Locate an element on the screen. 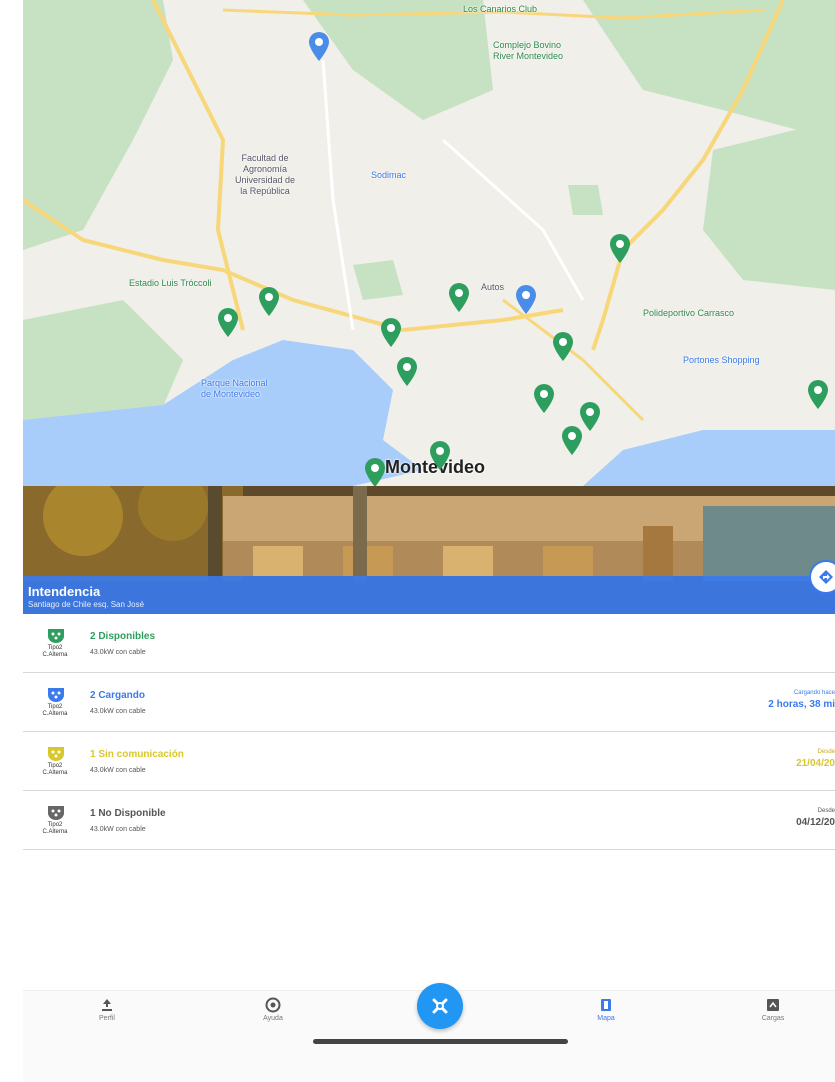 Image resolution: width=835 pixels, height=1082 pixels. tab-label: Mapa is located at coordinates (606, 1018).